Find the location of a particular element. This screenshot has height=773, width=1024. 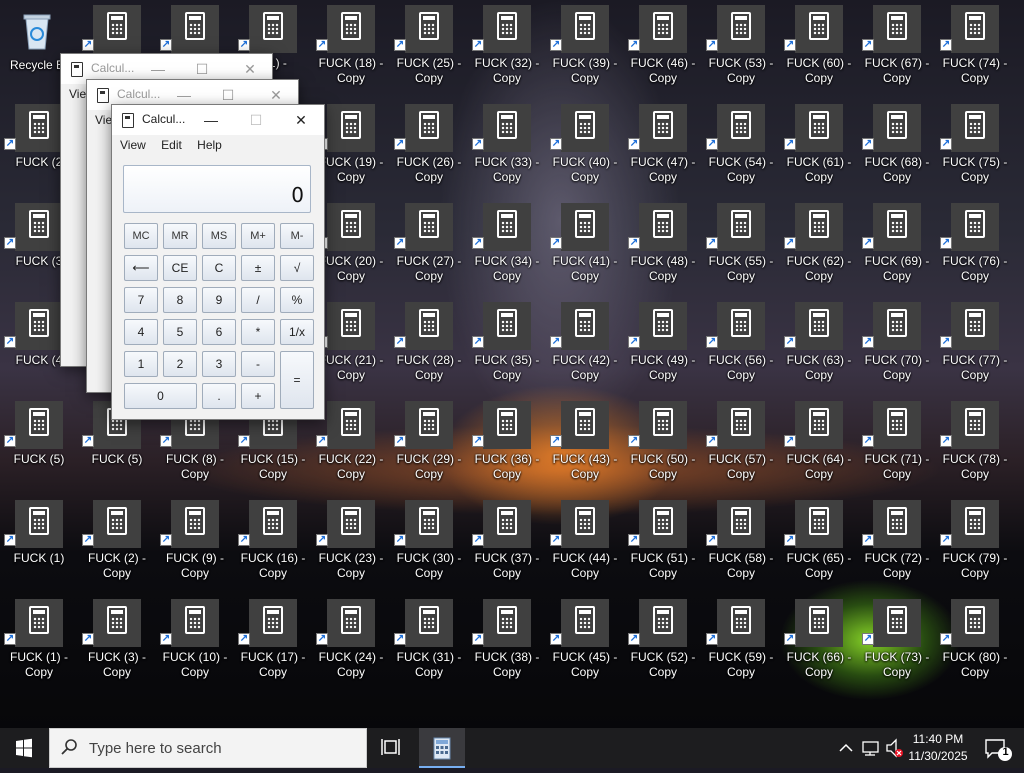

chevron-up-icon is located at coordinates (846, 748).